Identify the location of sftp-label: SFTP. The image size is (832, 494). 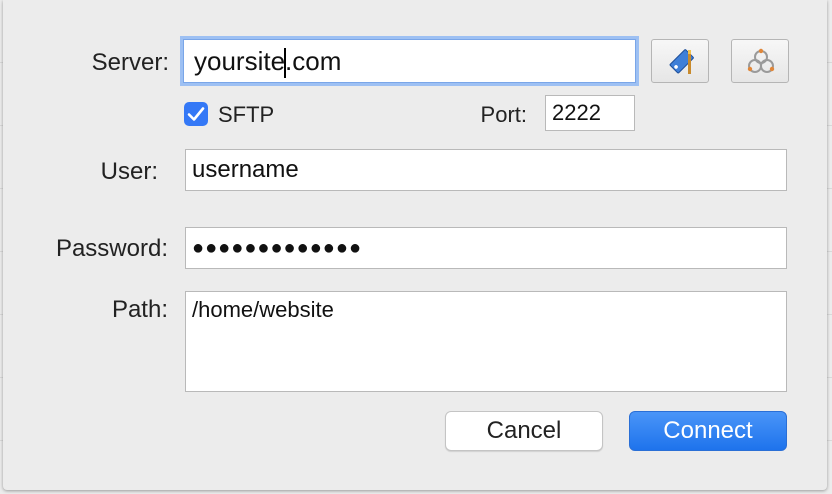
(246, 114).